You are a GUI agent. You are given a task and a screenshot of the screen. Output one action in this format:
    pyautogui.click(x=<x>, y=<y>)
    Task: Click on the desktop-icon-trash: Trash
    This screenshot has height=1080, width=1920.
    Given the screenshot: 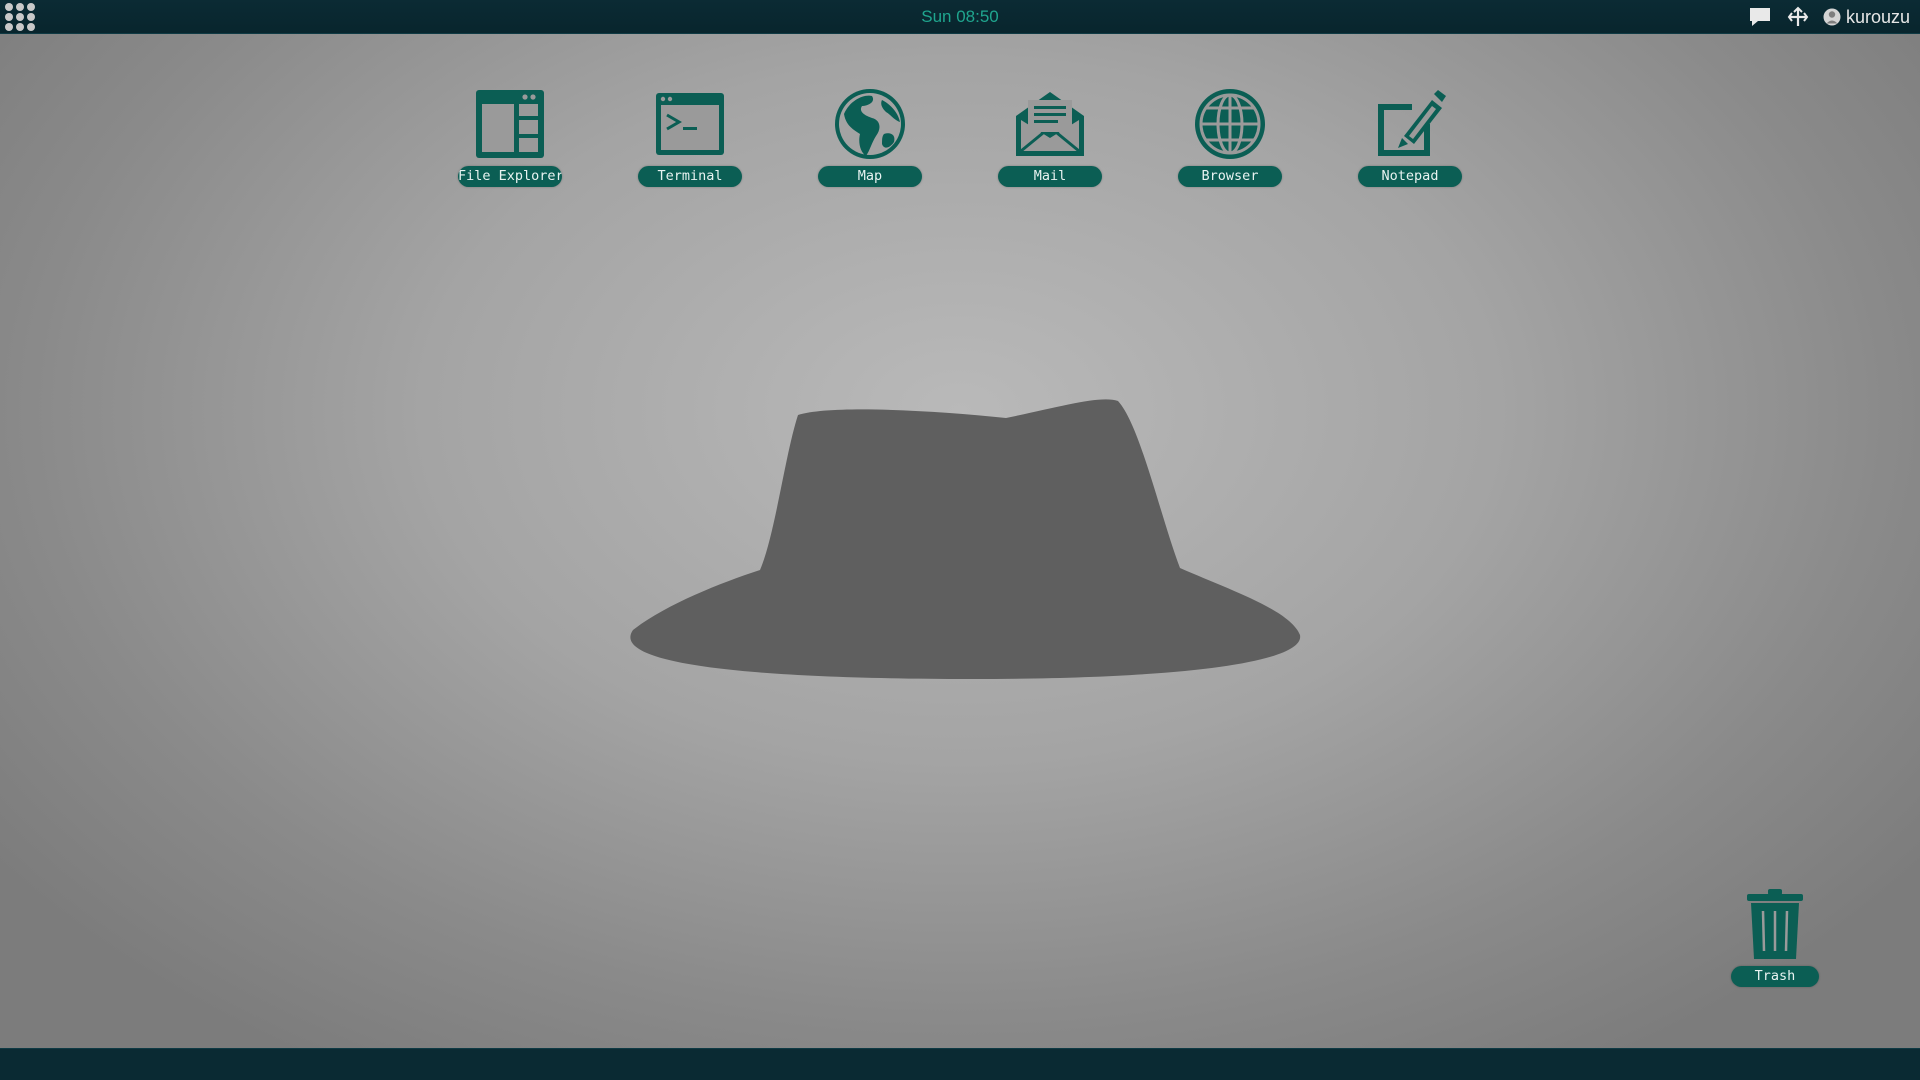 What is the action you would take?
    pyautogui.click(x=1775, y=935)
    